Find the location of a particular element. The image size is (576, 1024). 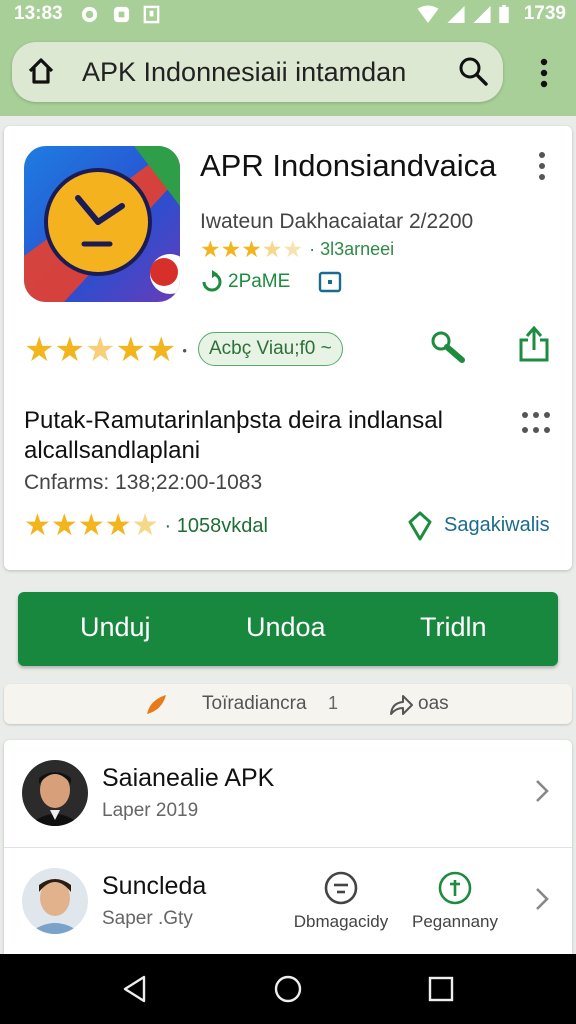

search-input: APK Indonnesiaii intamdan is located at coordinates (244, 72).